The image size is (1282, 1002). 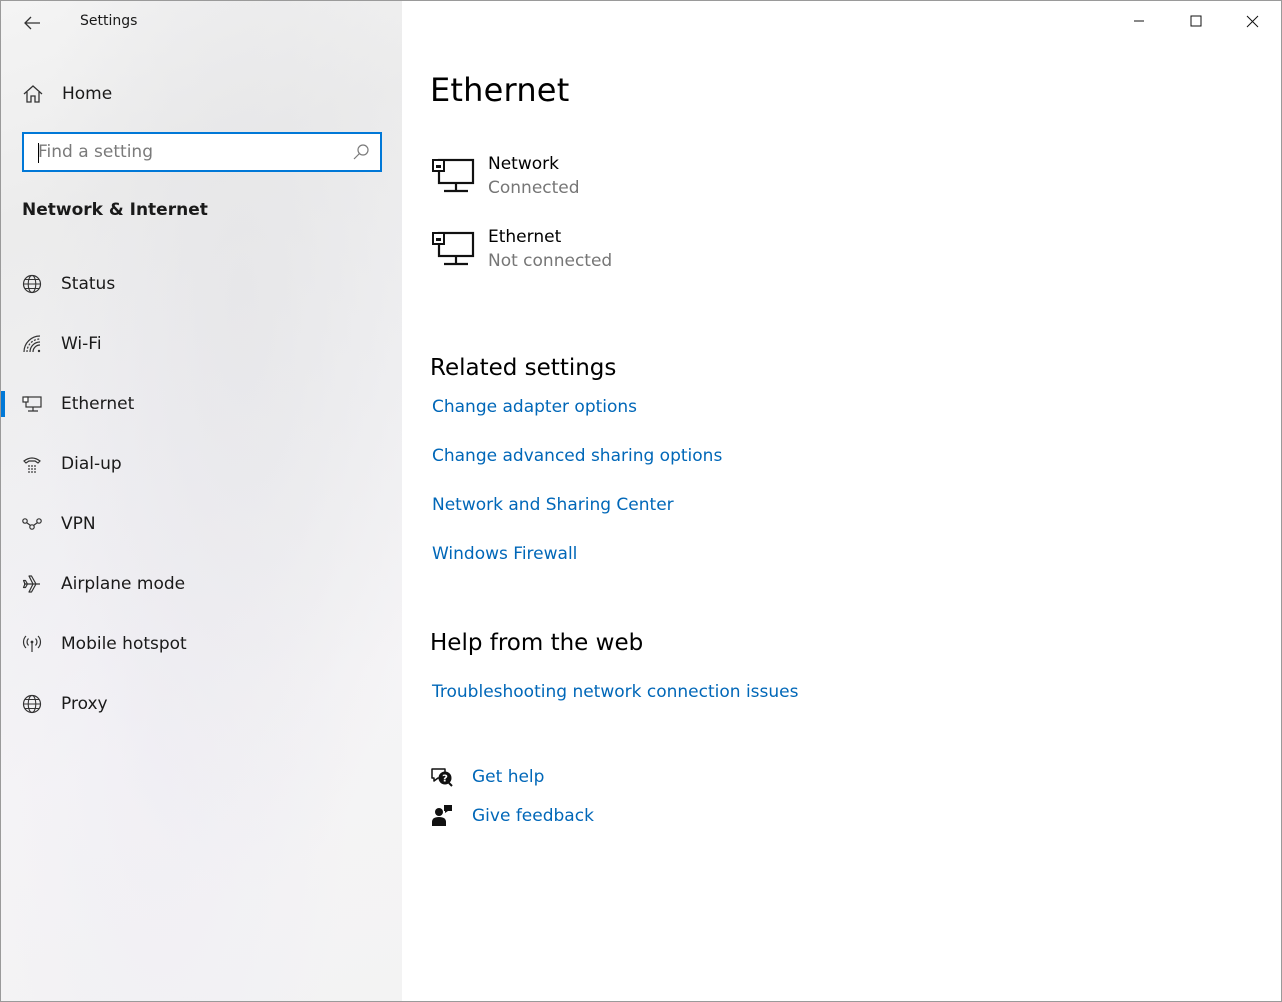 I want to click on sidebar-item-airplane-mode: Airplane mode, so click(x=201, y=584).